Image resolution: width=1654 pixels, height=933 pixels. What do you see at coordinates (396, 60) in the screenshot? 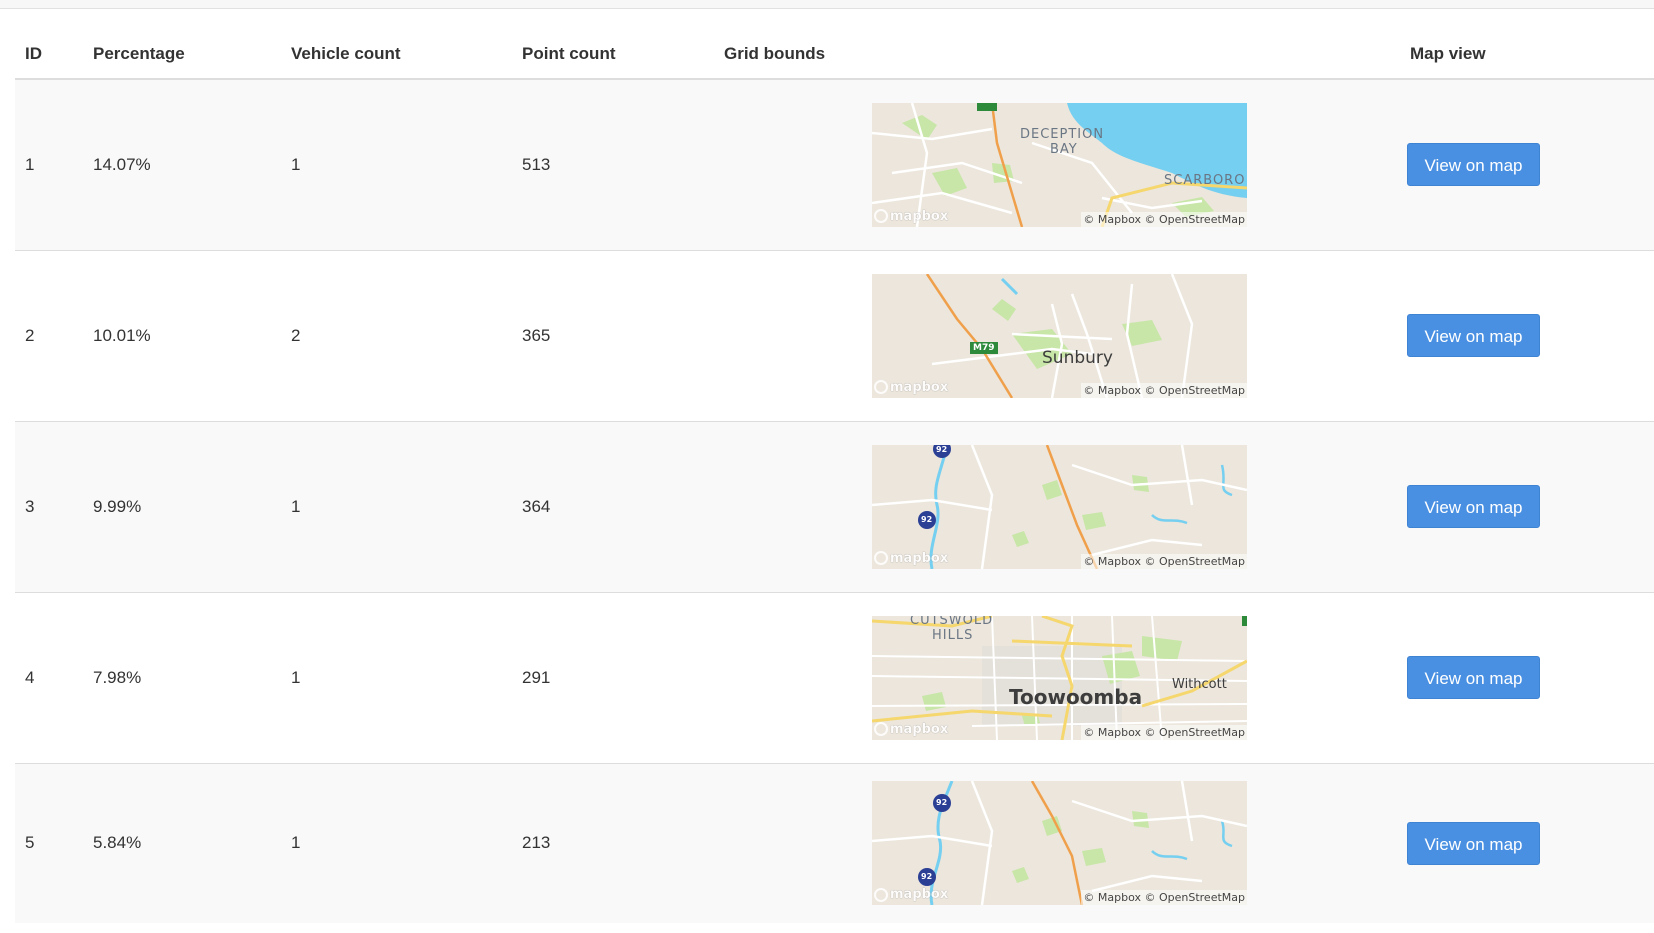
I see `header-vehicle-count: Vehicle count` at bounding box center [396, 60].